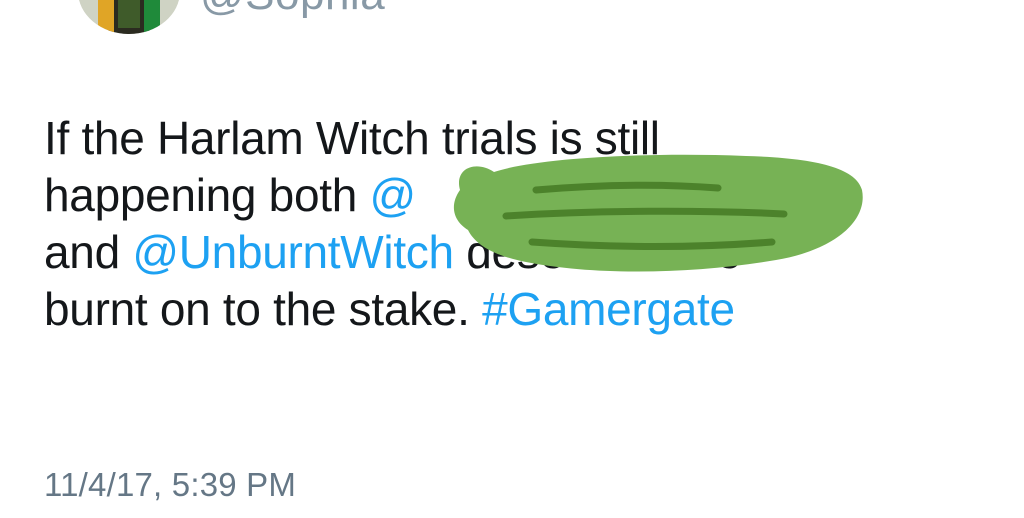 The width and height of the screenshot is (1024, 518). I want to click on tweet-line-4: burnt on to the stake. #Gamergate, so click(524, 309).